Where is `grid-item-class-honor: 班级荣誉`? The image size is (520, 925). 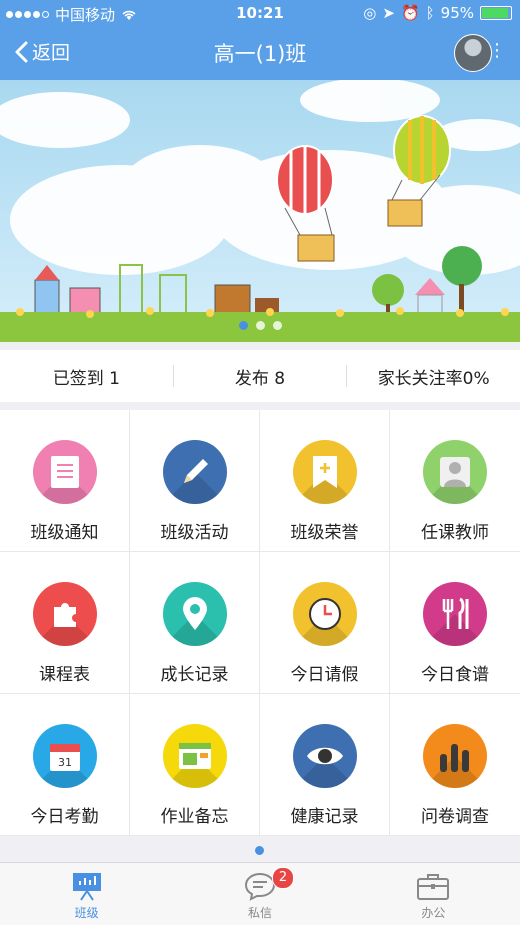 grid-item-class-honor: 班级荣誉 is located at coordinates (325, 481).